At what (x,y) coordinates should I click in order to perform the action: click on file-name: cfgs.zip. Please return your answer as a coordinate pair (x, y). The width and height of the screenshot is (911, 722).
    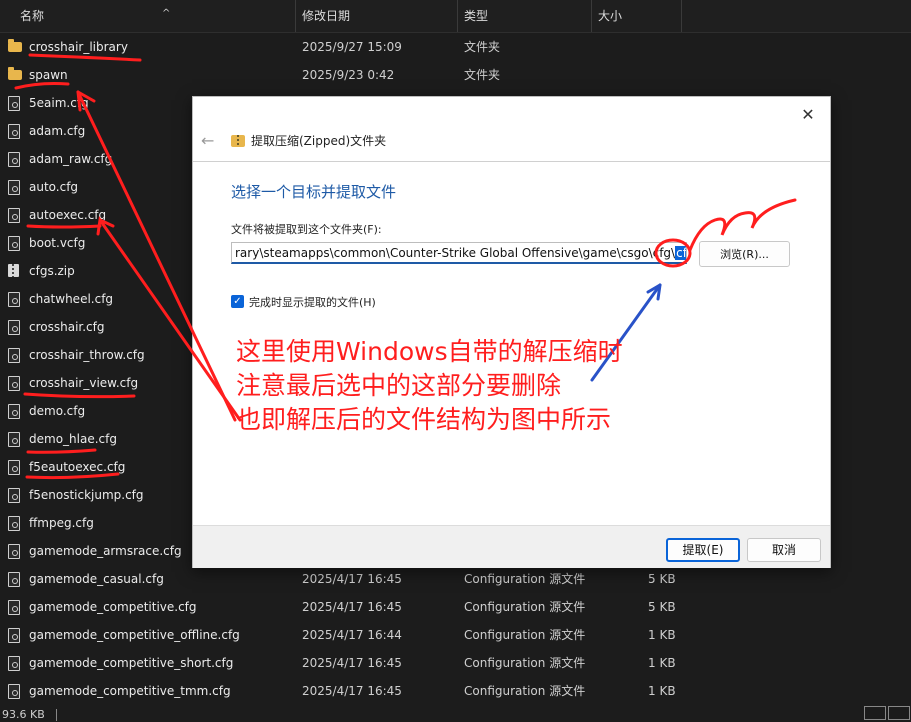
    Looking at the image, I should click on (52, 271).